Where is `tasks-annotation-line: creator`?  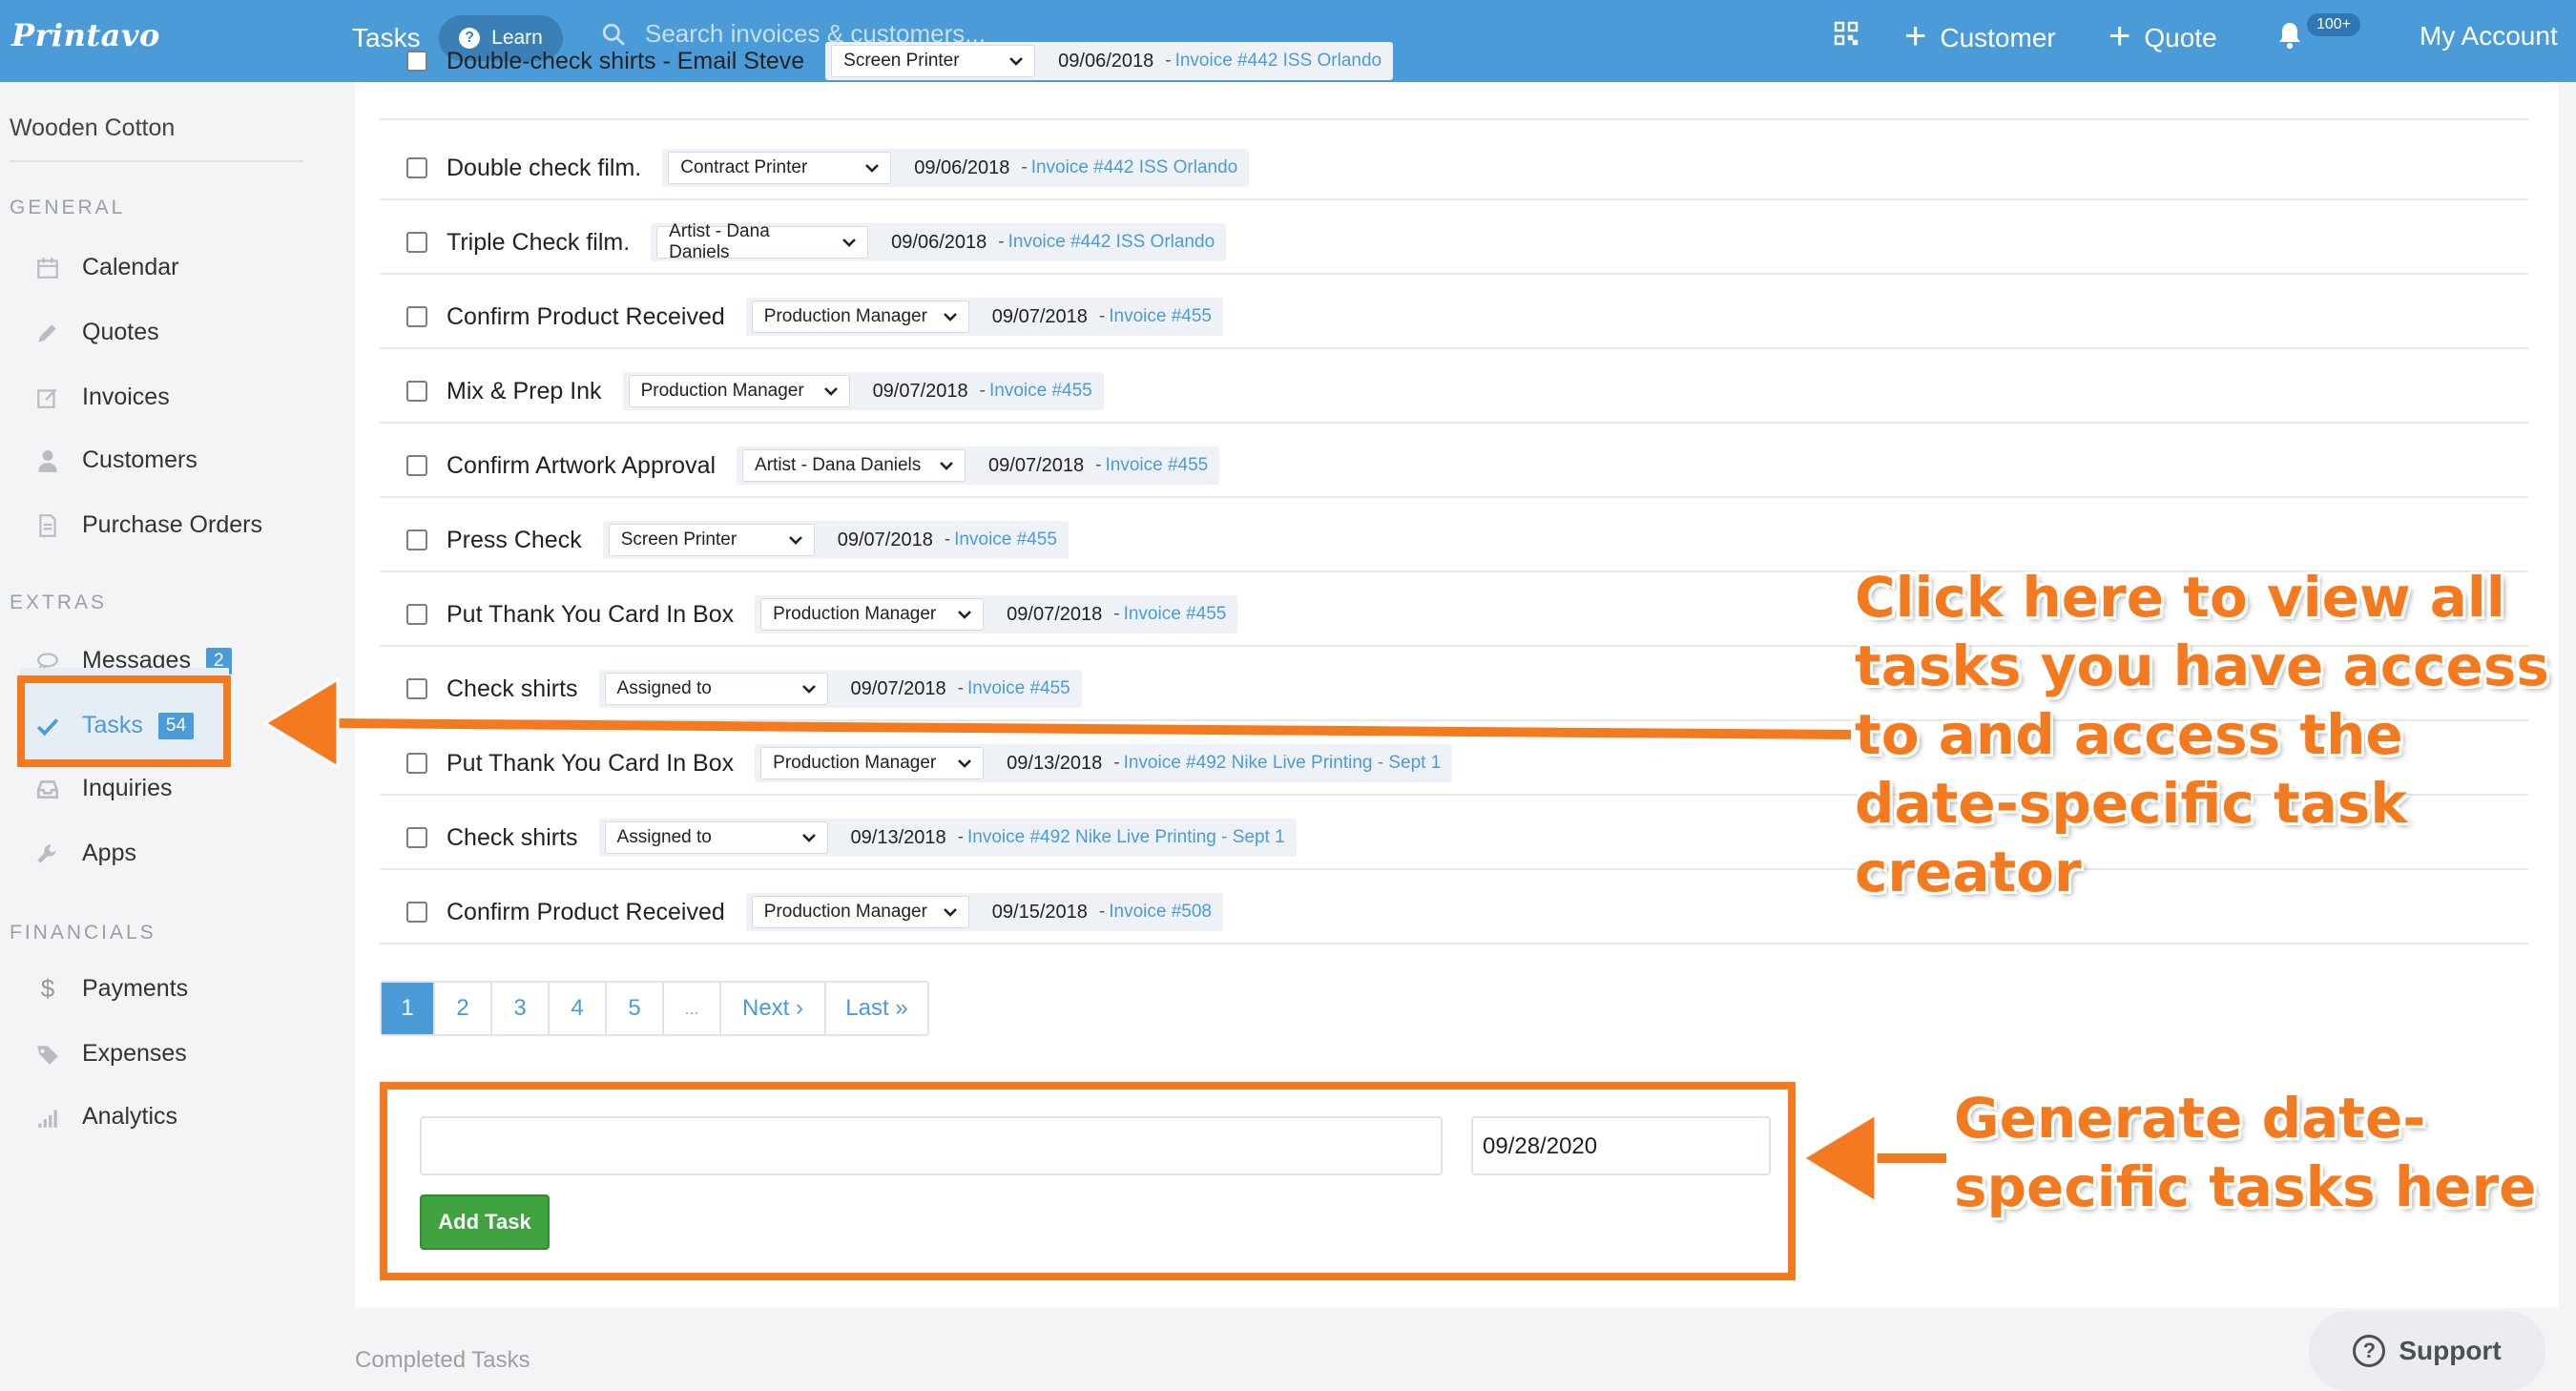
tasks-annotation-line: creator is located at coordinates (1968, 872).